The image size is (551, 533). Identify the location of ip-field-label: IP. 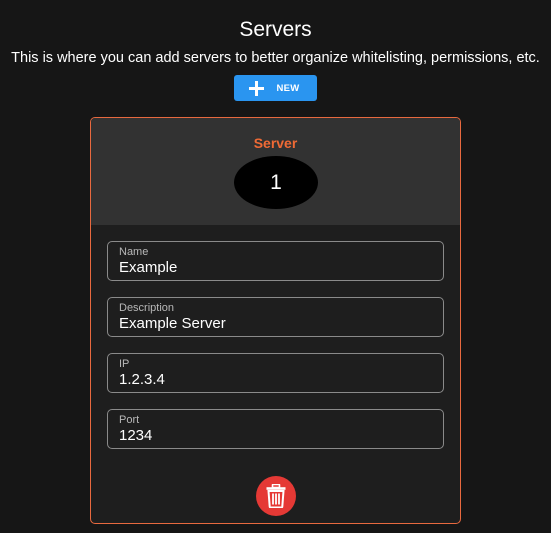
(124, 364).